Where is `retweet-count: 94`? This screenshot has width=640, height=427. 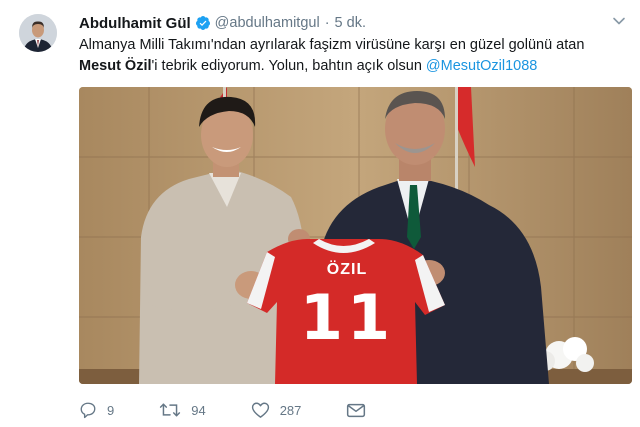 retweet-count: 94 is located at coordinates (198, 410).